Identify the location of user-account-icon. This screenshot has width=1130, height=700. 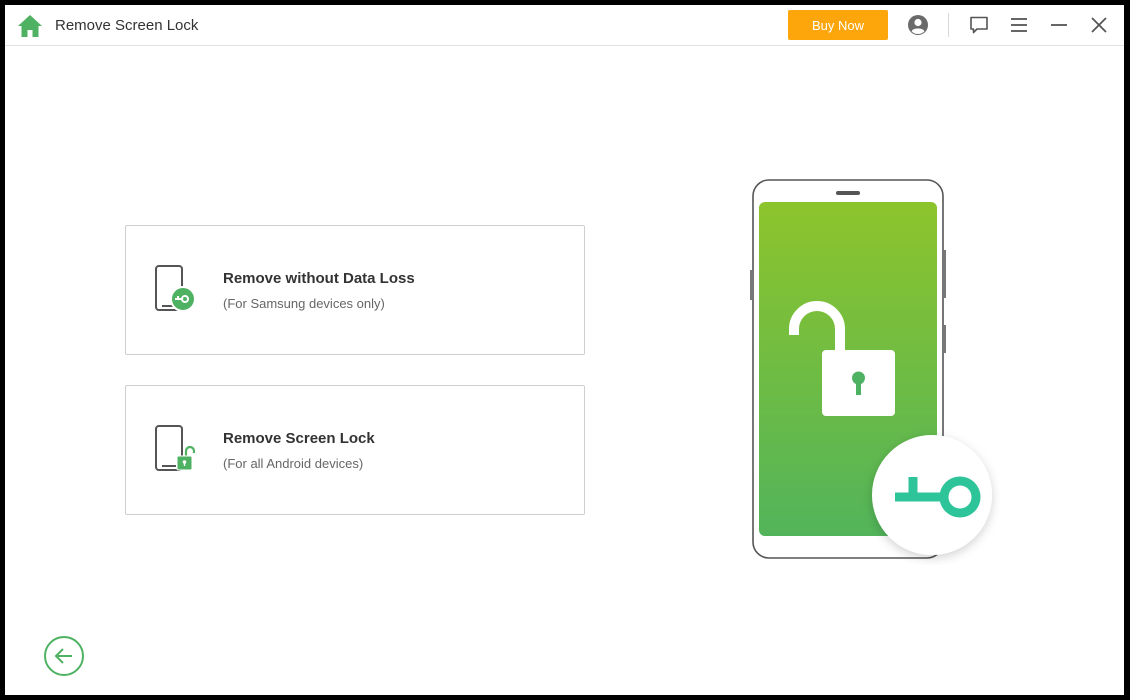
(918, 25).